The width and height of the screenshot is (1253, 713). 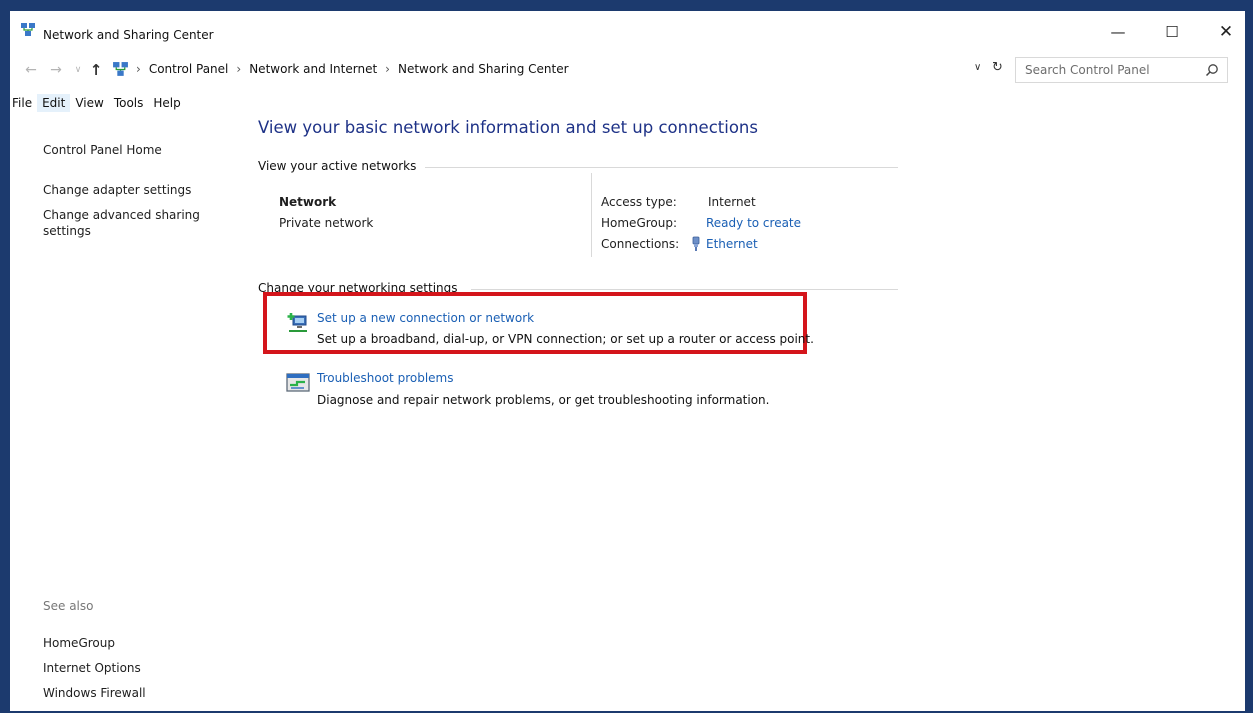 What do you see at coordinates (629, 28) in the screenshot?
I see `title-bar: Network and Sharing Center — ☐ ✕` at bounding box center [629, 28].